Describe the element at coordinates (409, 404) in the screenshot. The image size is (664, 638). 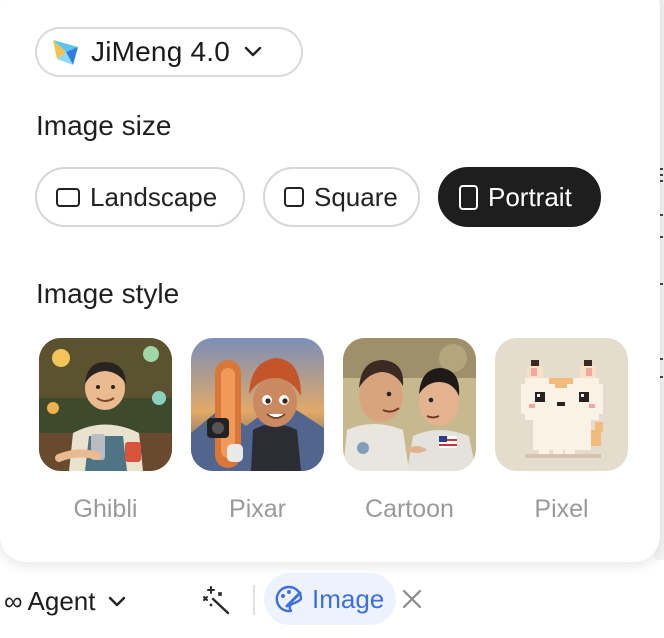
I see `cartoon-thumbnail` at that location.